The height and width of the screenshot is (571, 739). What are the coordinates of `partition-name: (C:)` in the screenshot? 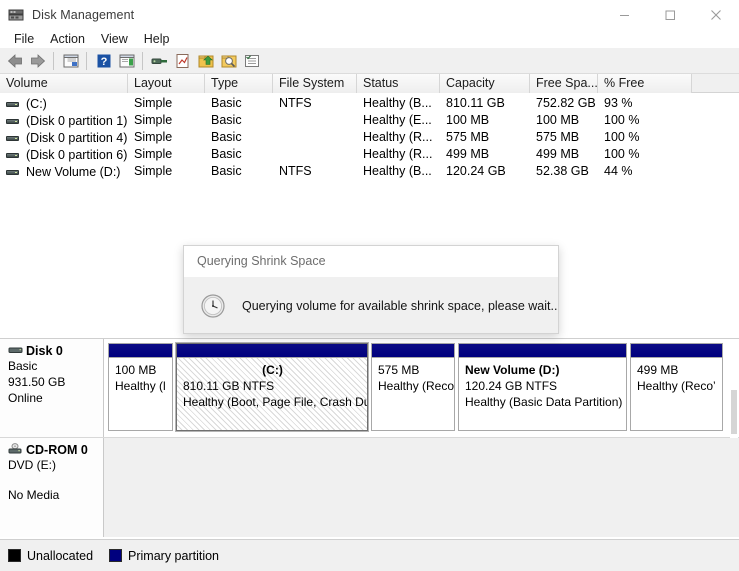 It's located at (272, 370).